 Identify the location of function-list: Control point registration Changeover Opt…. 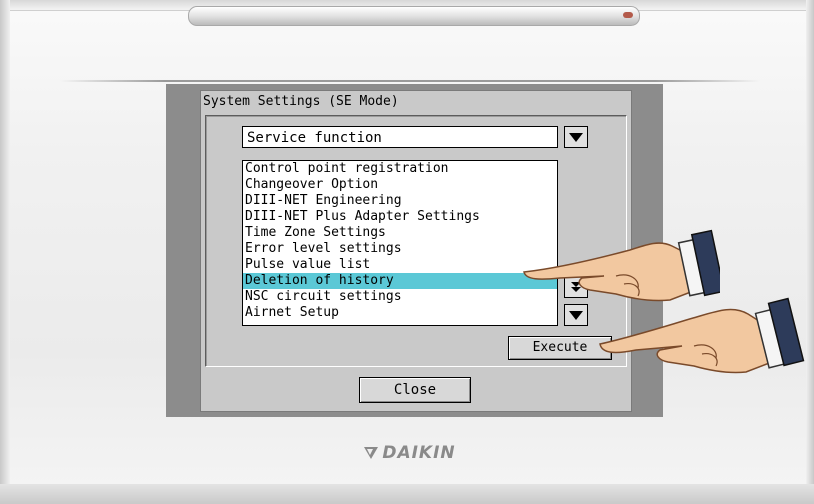
(400, 243).